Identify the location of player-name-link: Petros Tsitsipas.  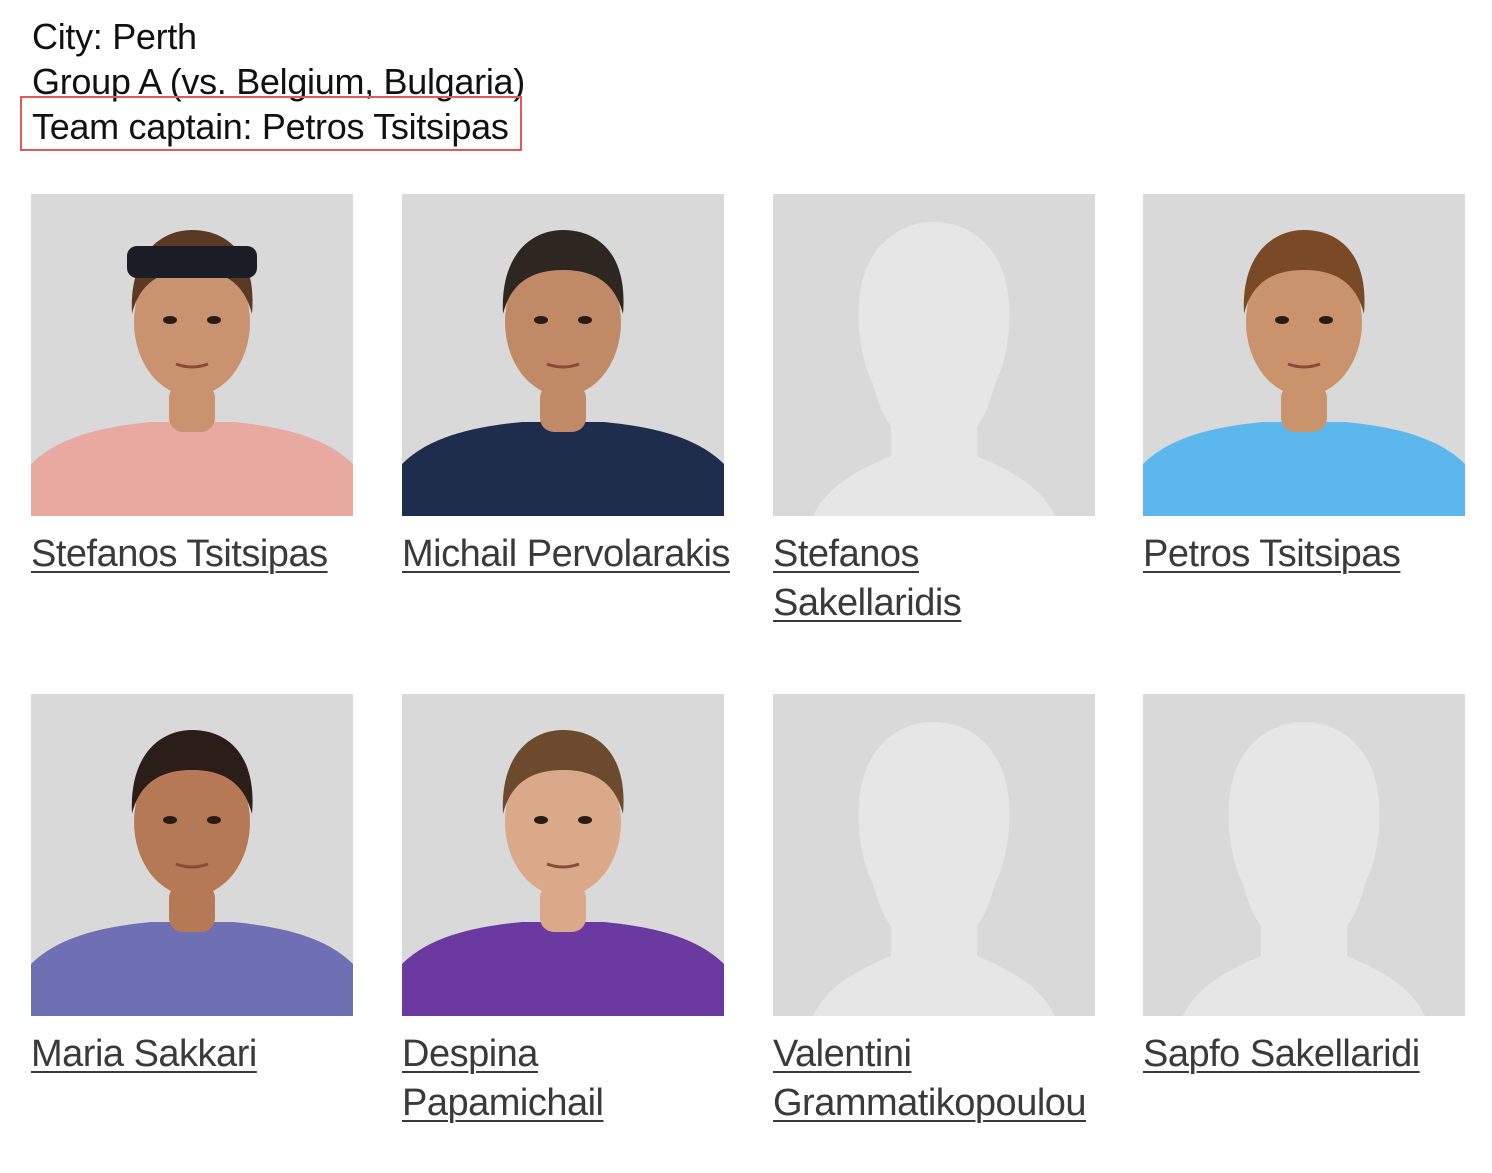
(1313, 554).